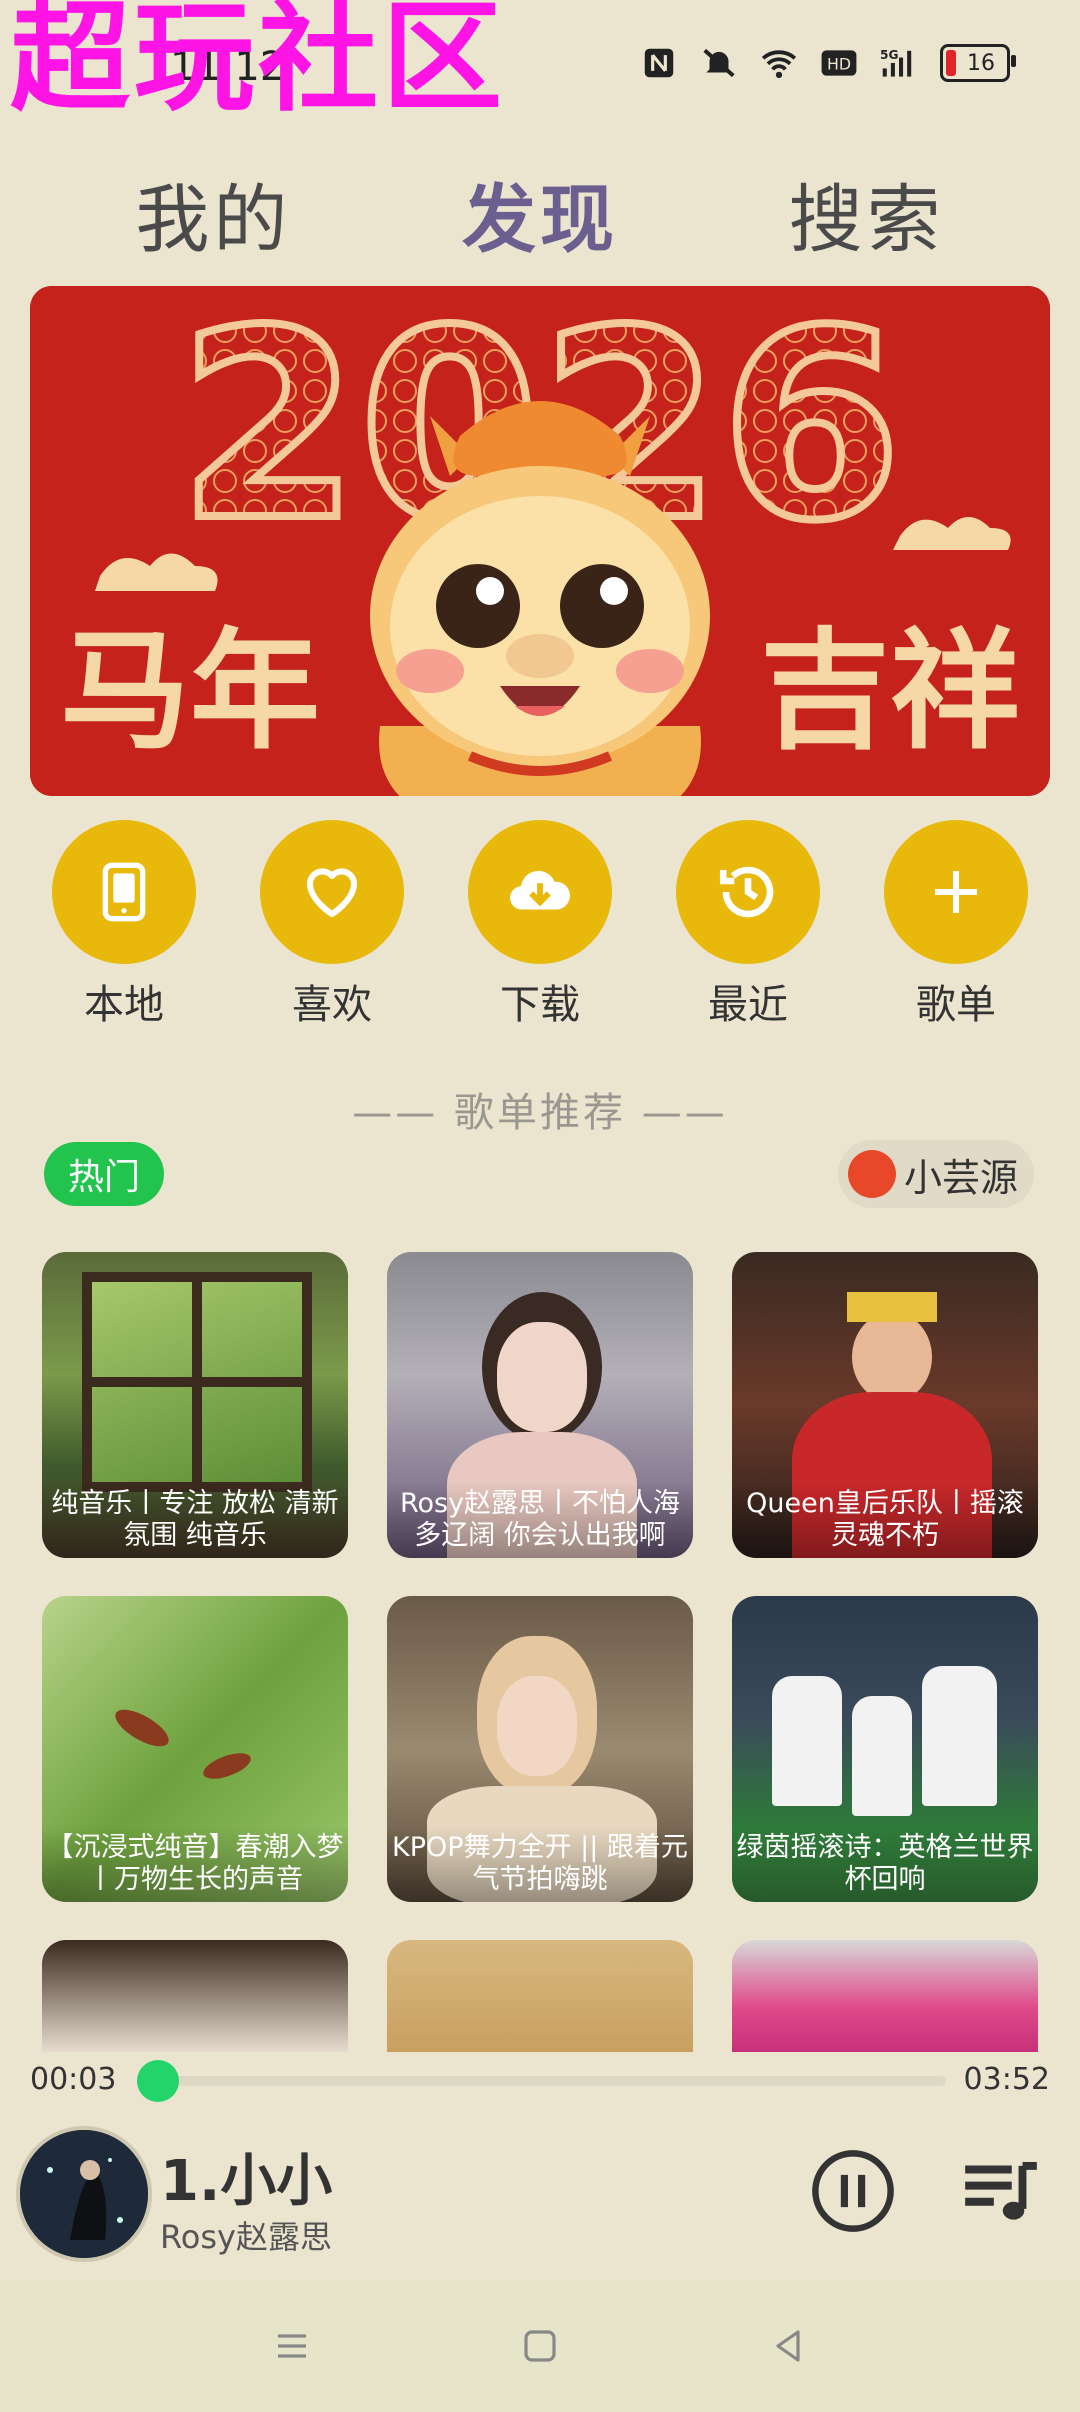  What do you see at coordinates (956, 925) in the screenshot?
I see `quick-playlist: 歌单` at bounding box center [956, 925].